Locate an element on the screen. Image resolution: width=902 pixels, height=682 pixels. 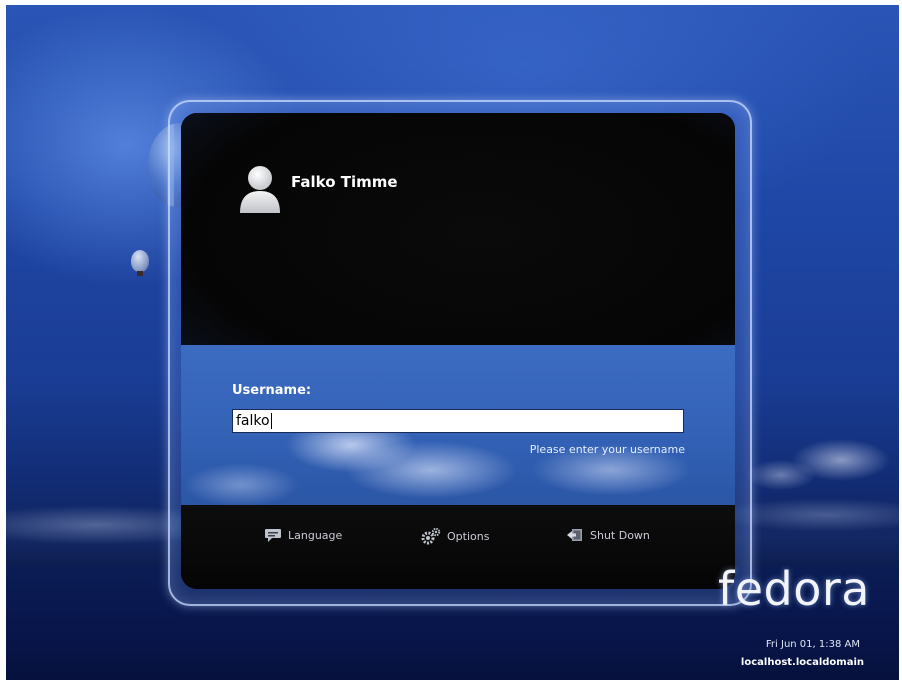
text-caret is located at coordinates (271, 421).